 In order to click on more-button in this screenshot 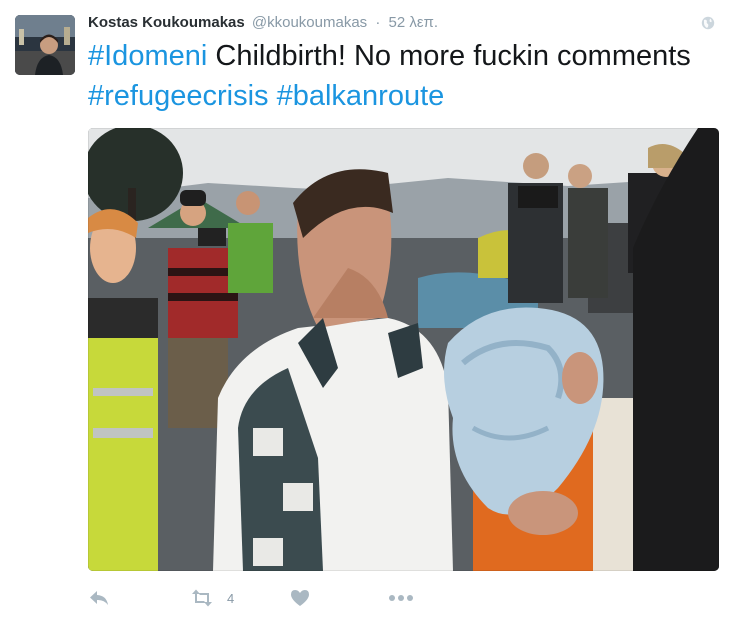, I will do `click(401, 598)`.